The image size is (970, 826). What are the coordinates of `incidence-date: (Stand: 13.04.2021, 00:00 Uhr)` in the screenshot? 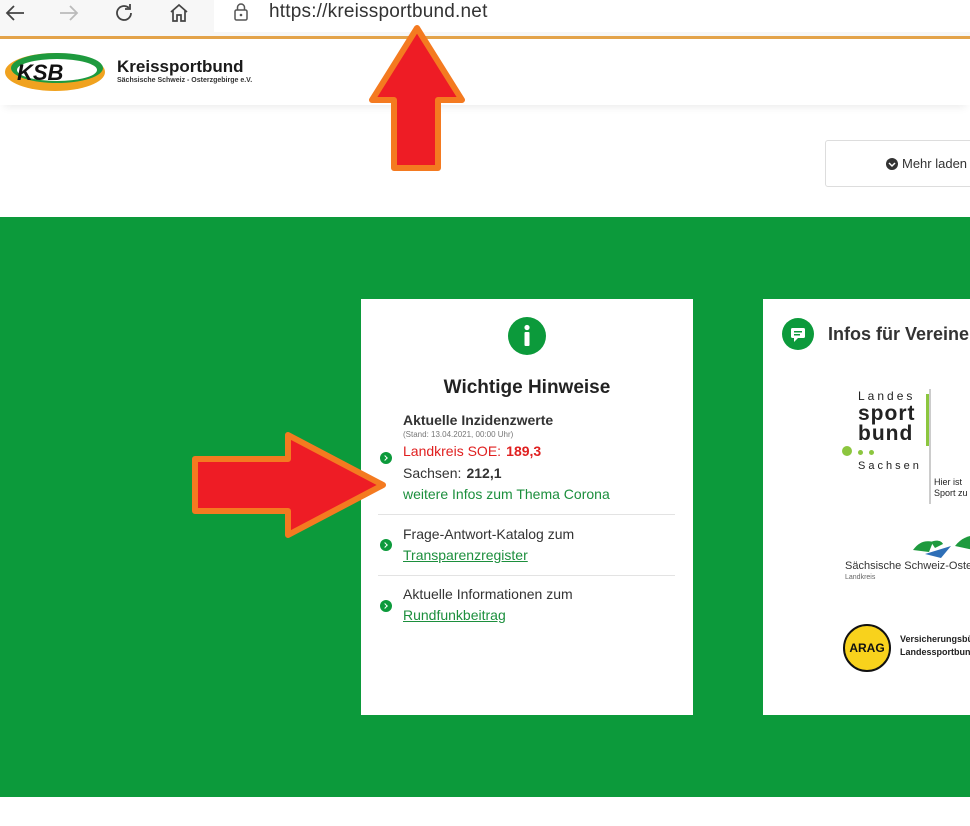 It's located at (458, 434).